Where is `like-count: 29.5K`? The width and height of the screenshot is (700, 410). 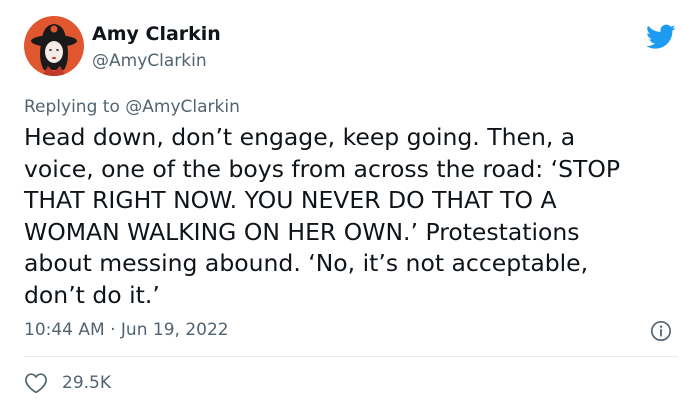
like-count: 29.5K is located at coordinates (86, 383).